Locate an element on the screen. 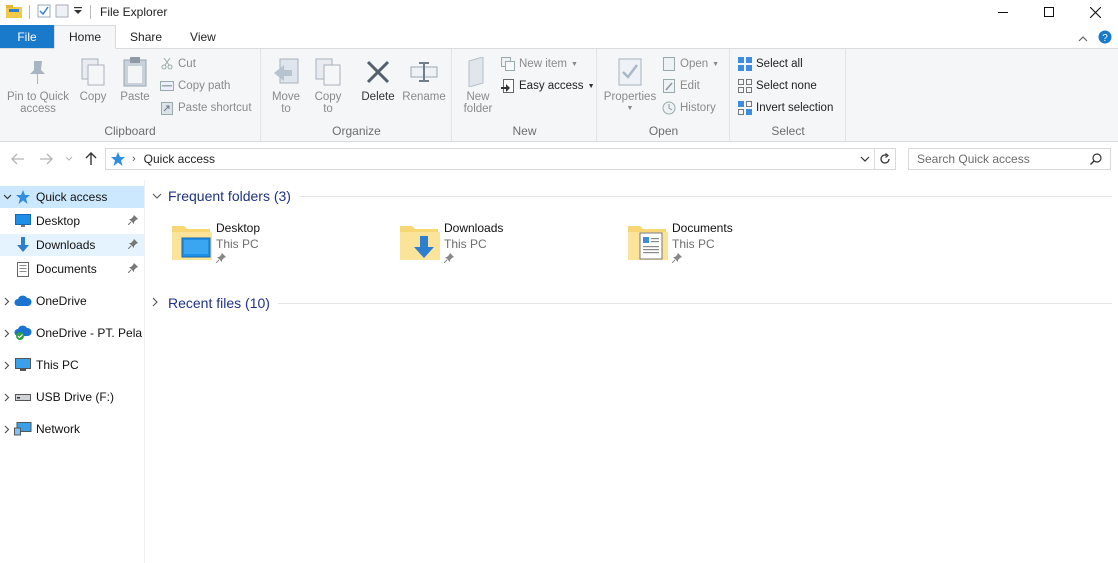 The image size is (1118, 563). edit-label: Edit is located at coordinates (690, 86).